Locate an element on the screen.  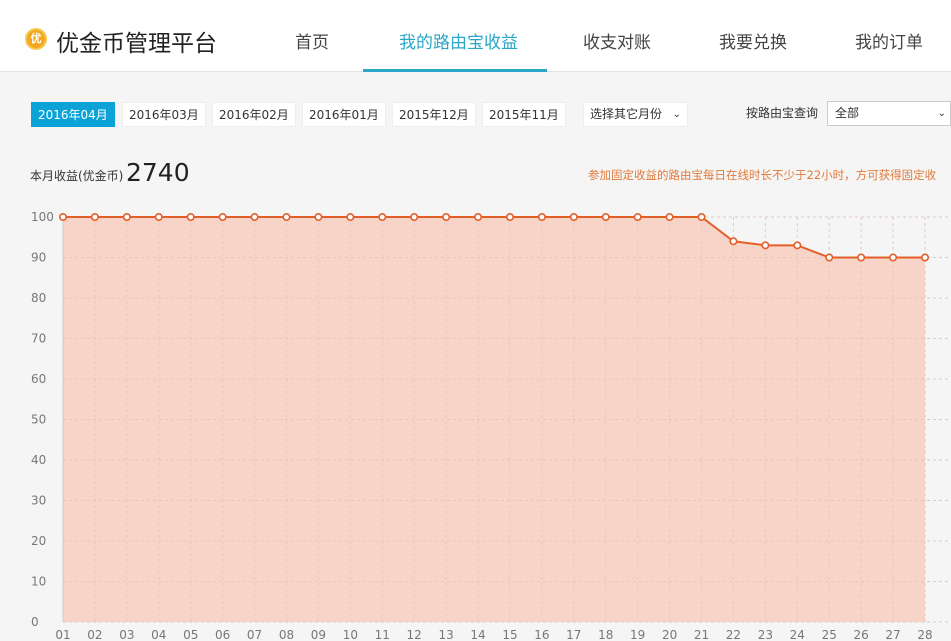
x-tick-label: 01 is located at coordinates (62, 634).